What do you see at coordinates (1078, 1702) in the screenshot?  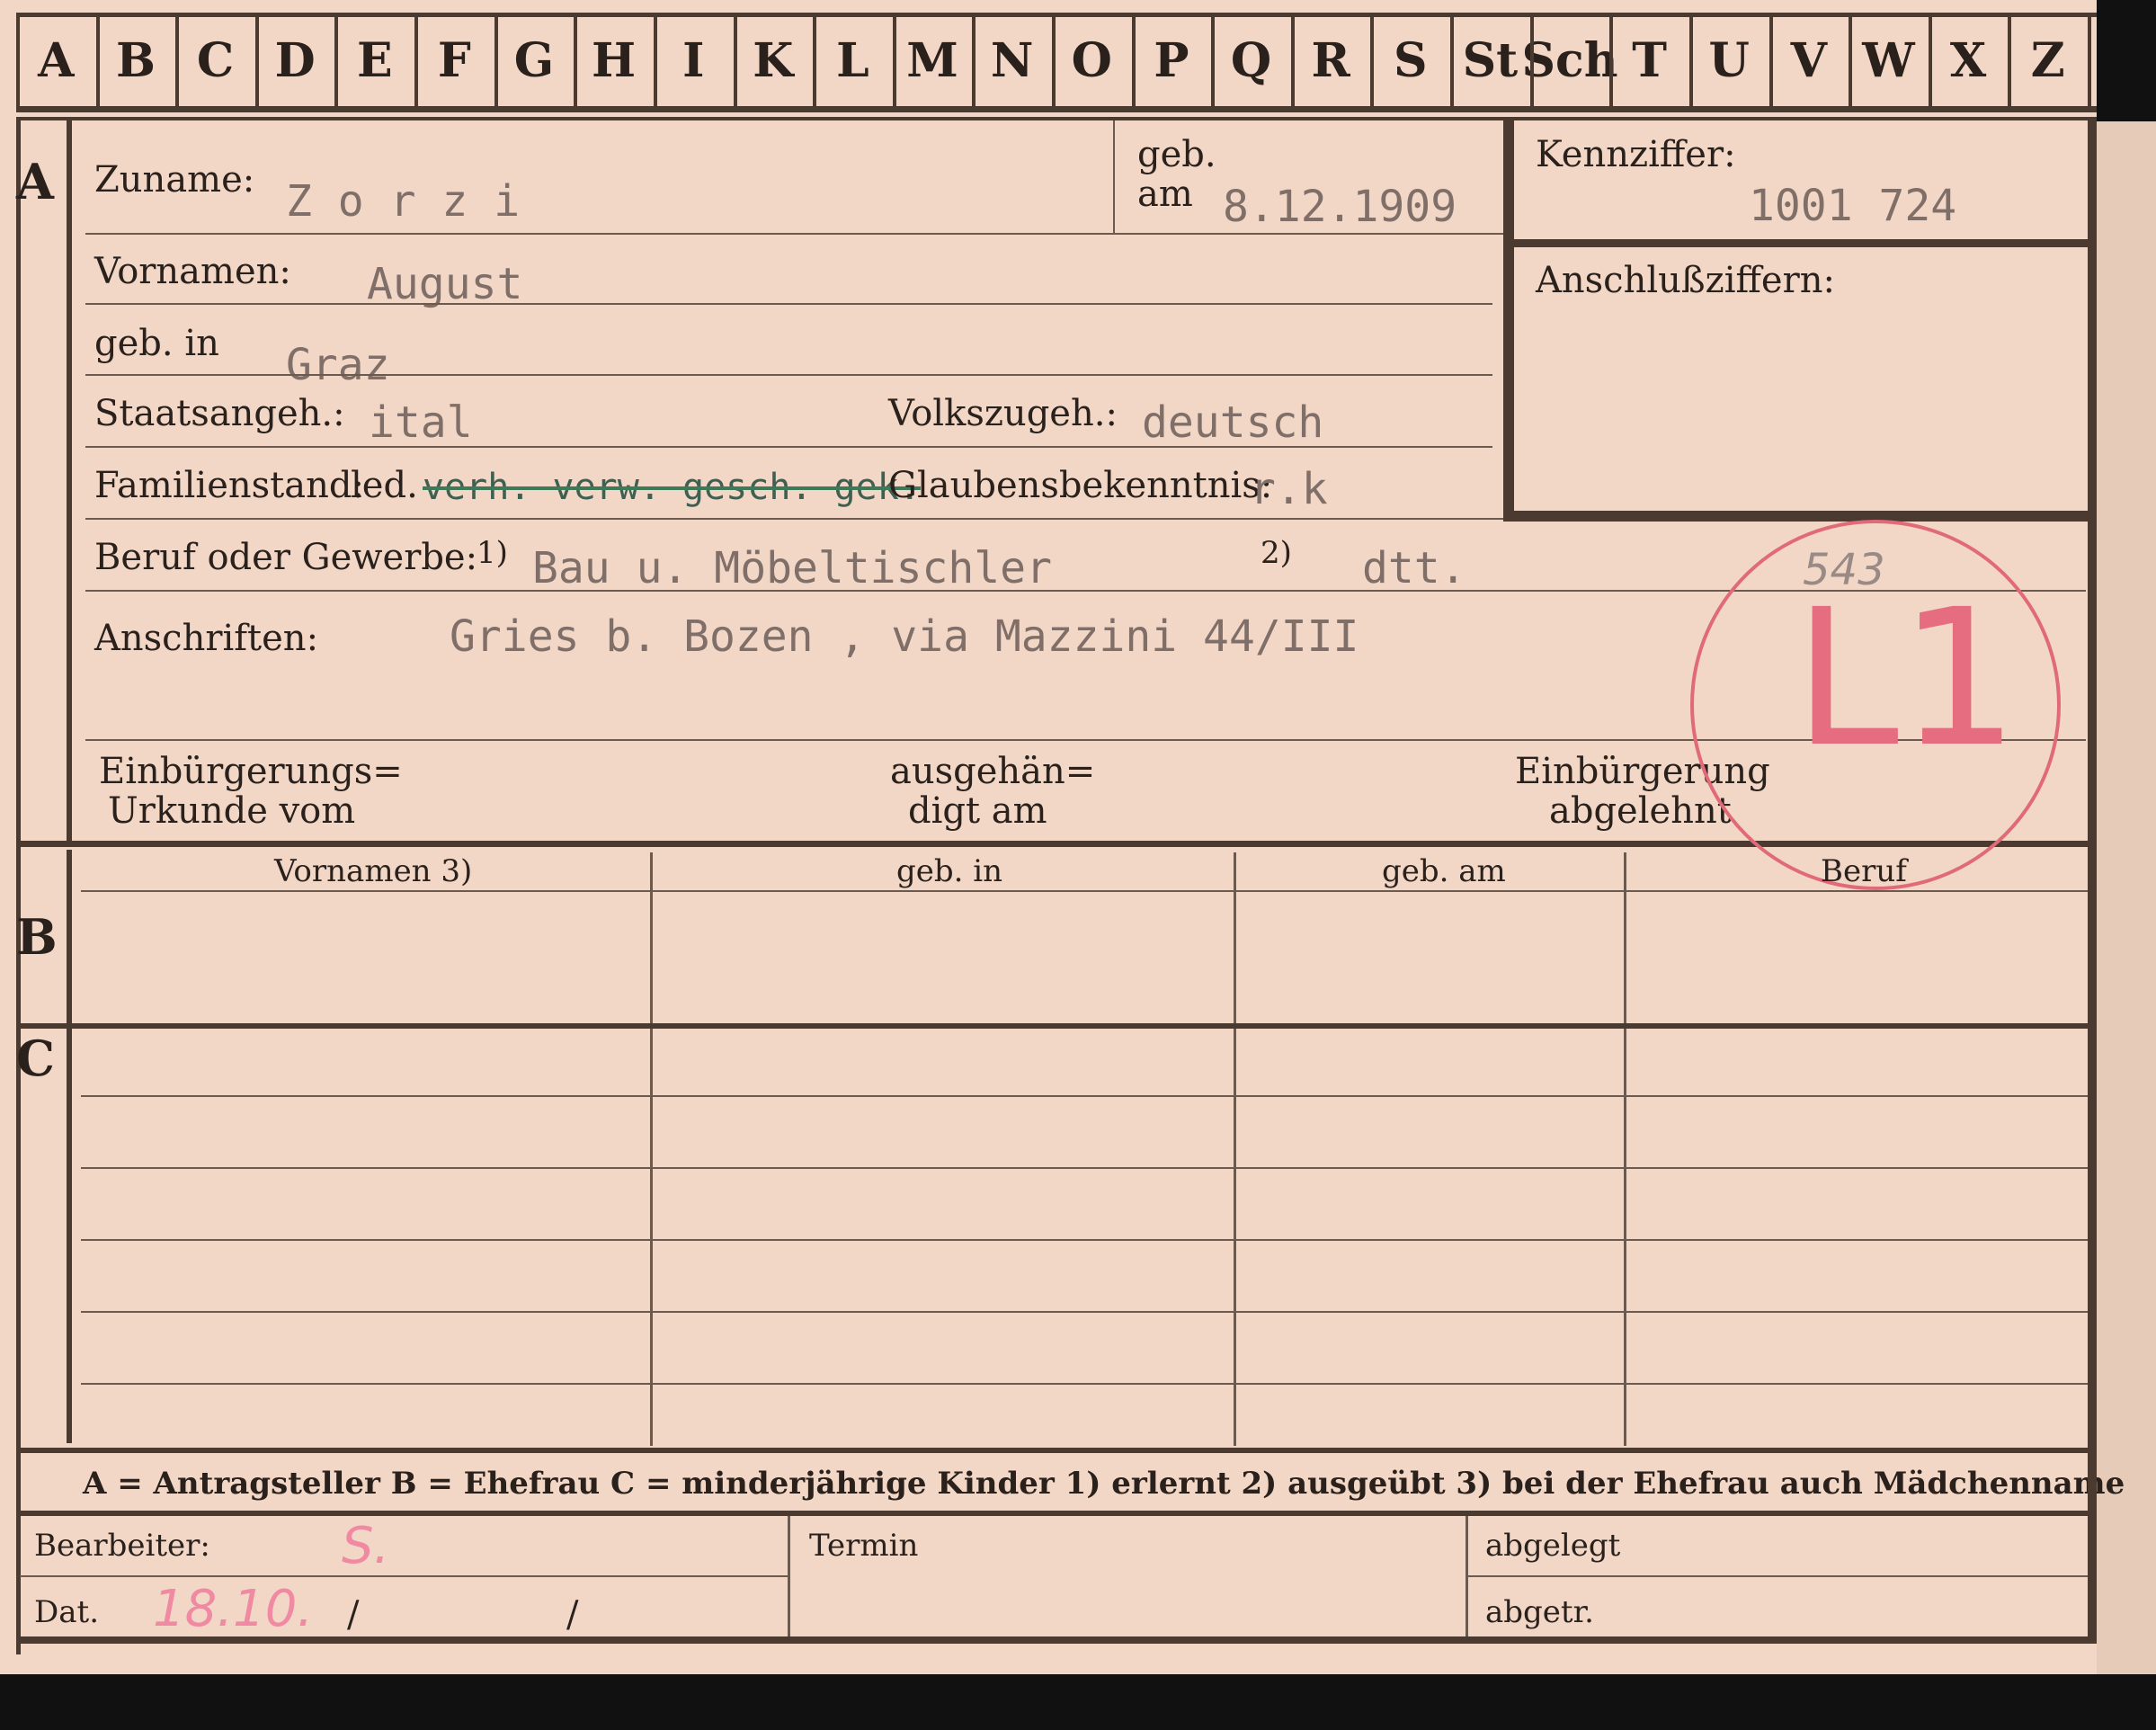 I see `scan-background` at bounding box center [1078, 1702].